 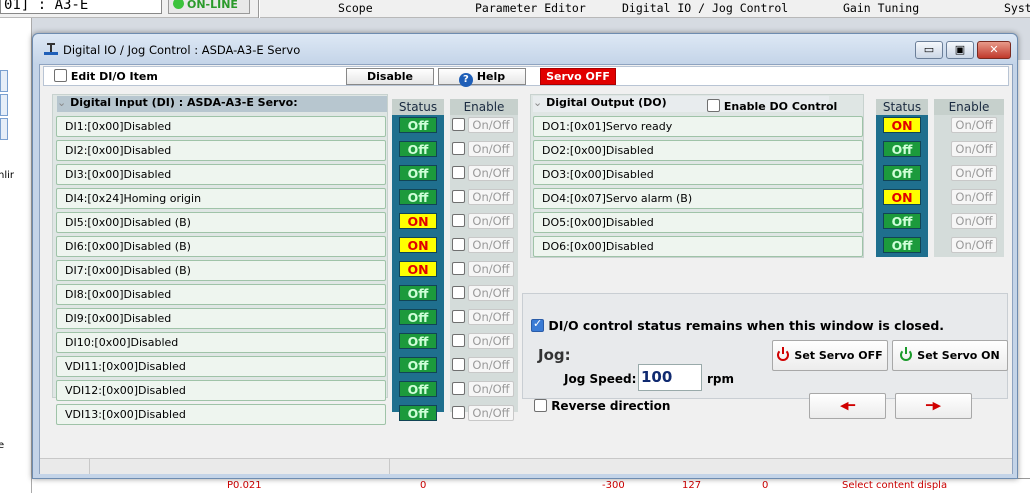 What do you see at coordinates (994, 50) in the screenshot?
I see `close-button: ✕` at bounding box center [994, 50].